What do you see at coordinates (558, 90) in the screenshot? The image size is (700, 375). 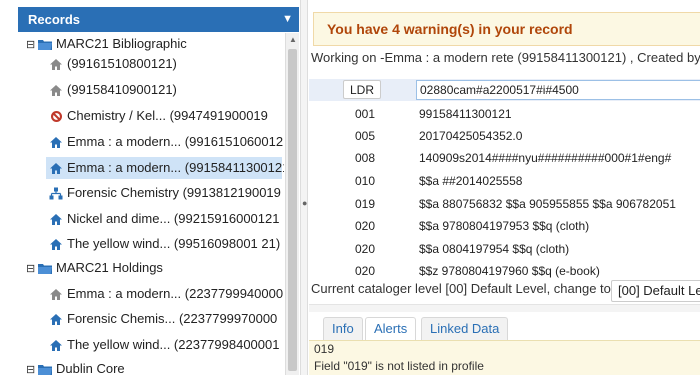 I see `field-value-input: 02880cam#a2200517#i#4500` at bounding box center [558, 90].